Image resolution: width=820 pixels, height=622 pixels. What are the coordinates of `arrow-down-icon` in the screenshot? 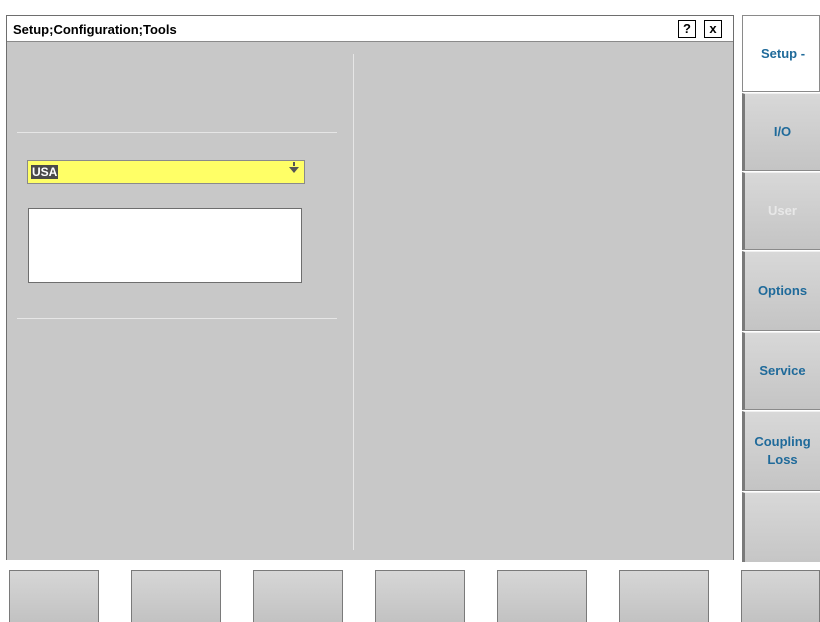 It's located at (294, 167).